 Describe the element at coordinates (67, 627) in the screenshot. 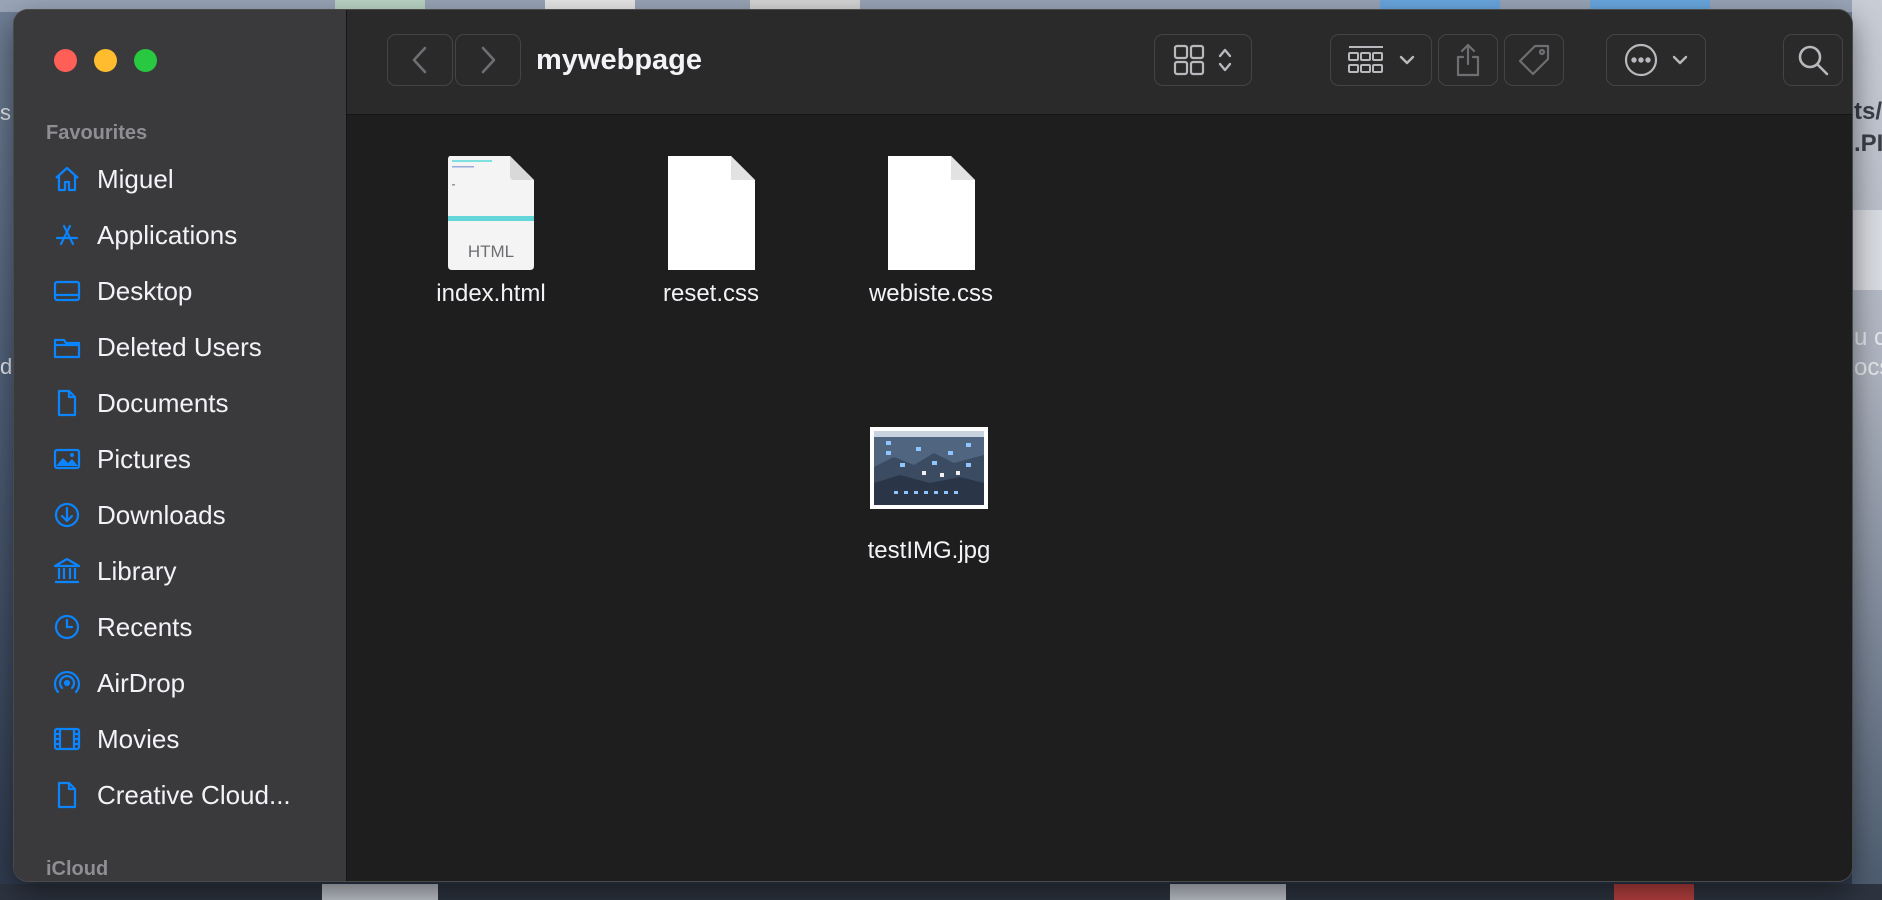

I see `clock-icon` at that location.